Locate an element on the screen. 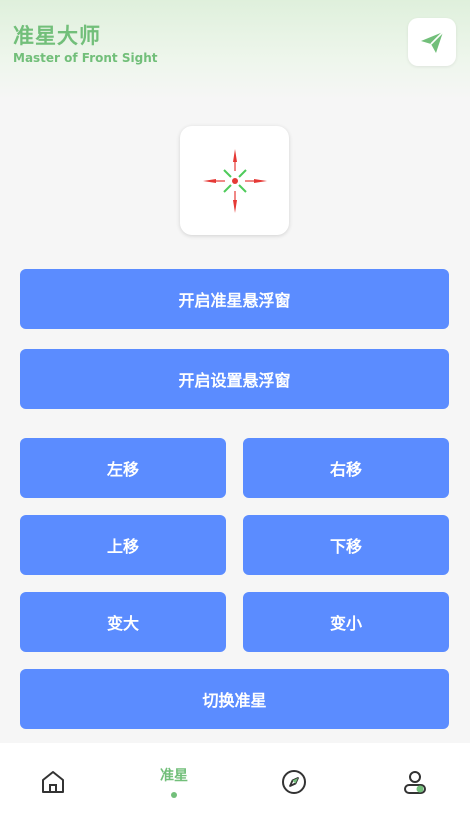  share-button is located at coordinates (432, 42).